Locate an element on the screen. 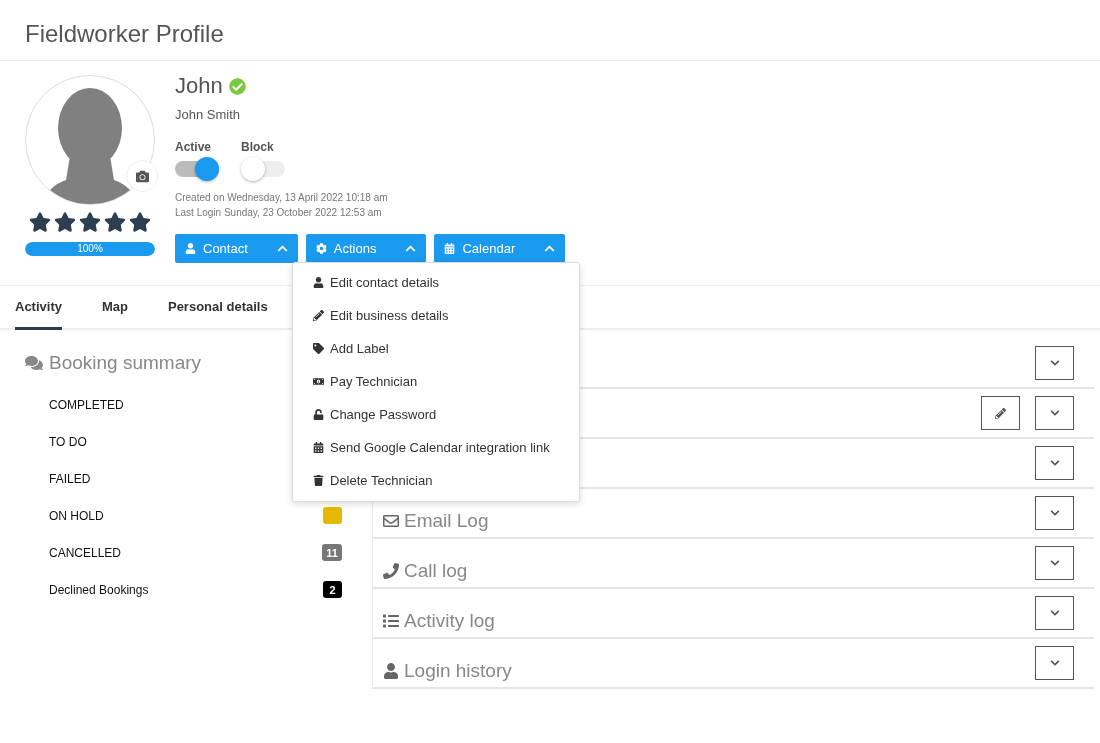  menu-item: Delete Technician is located at coordinates (381, 480).